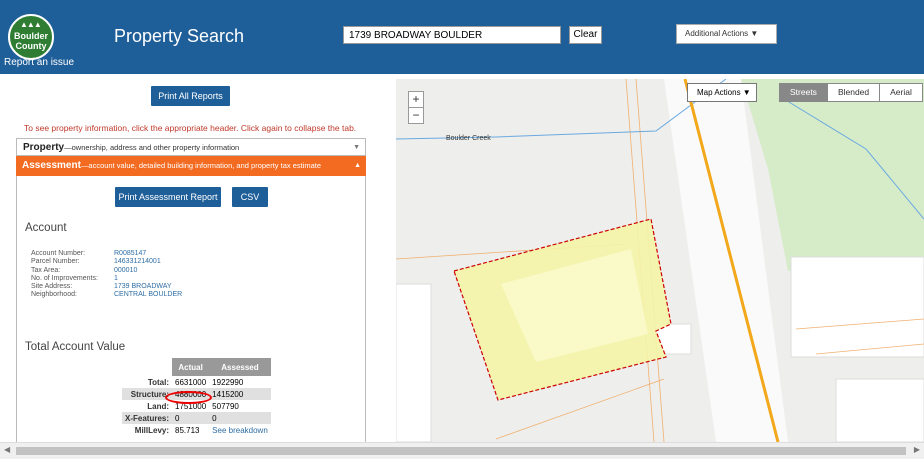 Image resolution: width=924 pixels, height=459 pixels. What do you see at coordinates (585, 35) in the screenshot?
I see `clear-button: Clear` at bounding box center [585, 35].